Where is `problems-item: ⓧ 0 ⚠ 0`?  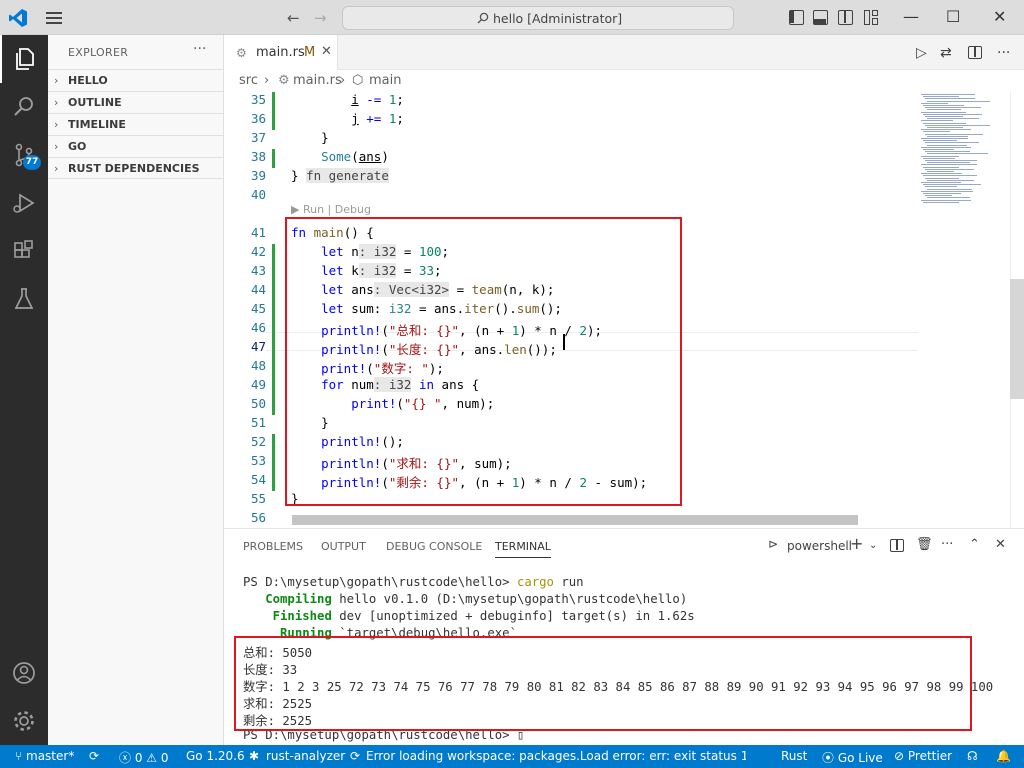
problems-item: ⓧ 0 ⚠ 0 is located at coordinates (144, 757).